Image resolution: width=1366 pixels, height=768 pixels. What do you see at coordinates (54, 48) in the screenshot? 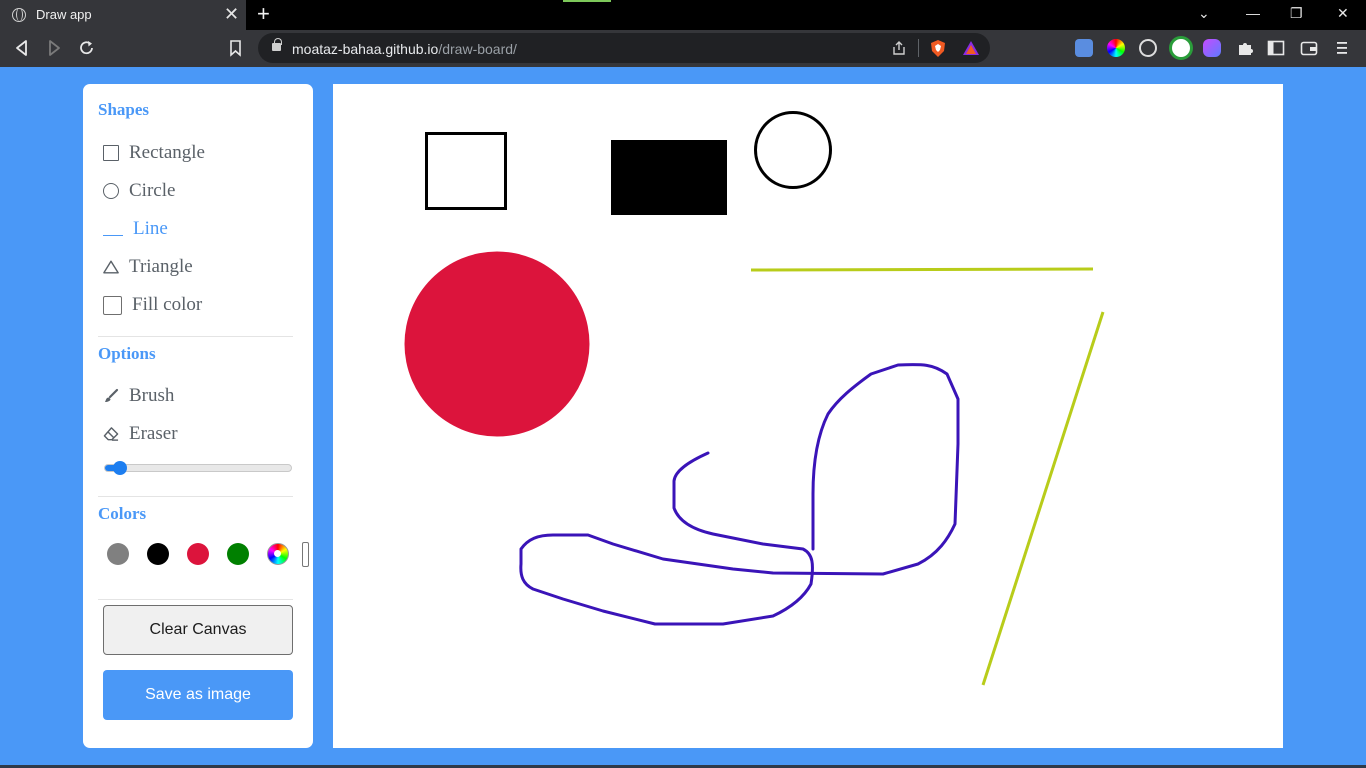
I see `forward-icon` at bounding box center [54, 48].